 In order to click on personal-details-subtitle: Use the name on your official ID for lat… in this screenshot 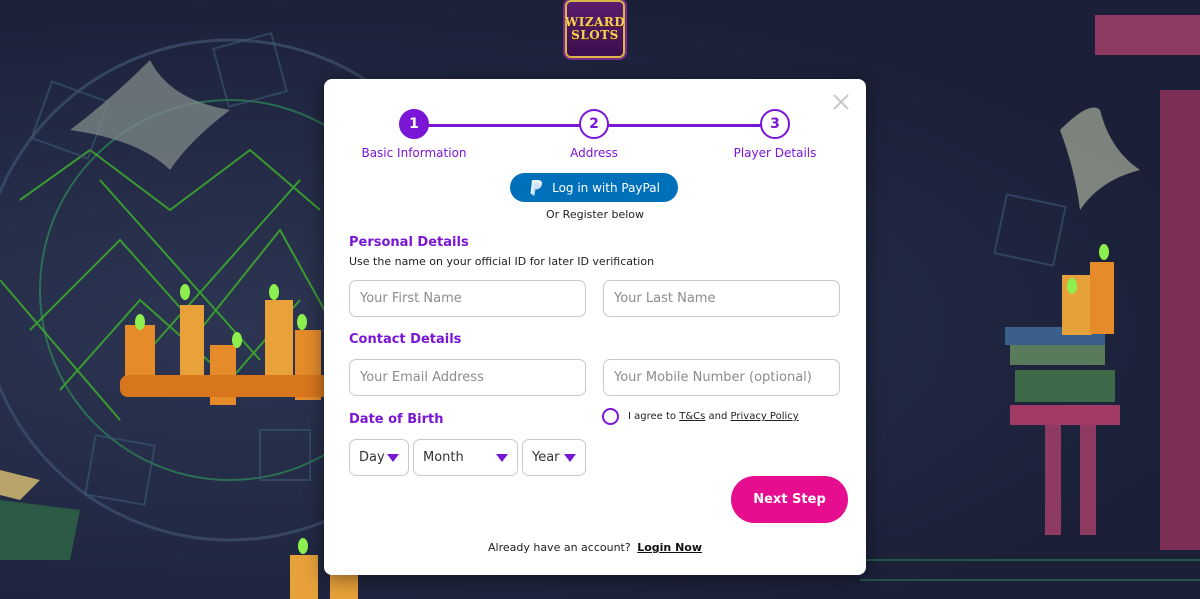, I will do `click(502, 261)`.